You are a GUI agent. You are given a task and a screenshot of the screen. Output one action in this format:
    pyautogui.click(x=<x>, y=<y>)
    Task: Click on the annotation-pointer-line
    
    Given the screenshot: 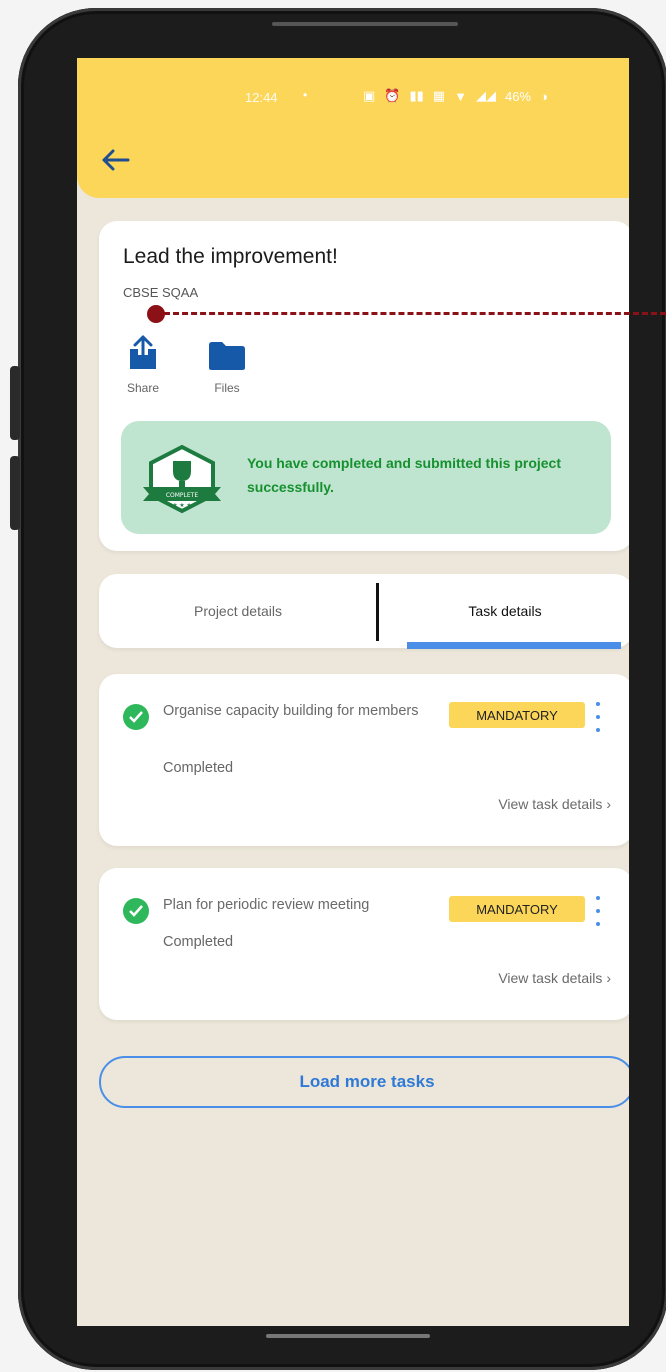 What is the action you would take?
    pyautogui.click(x=415, y=313)
    